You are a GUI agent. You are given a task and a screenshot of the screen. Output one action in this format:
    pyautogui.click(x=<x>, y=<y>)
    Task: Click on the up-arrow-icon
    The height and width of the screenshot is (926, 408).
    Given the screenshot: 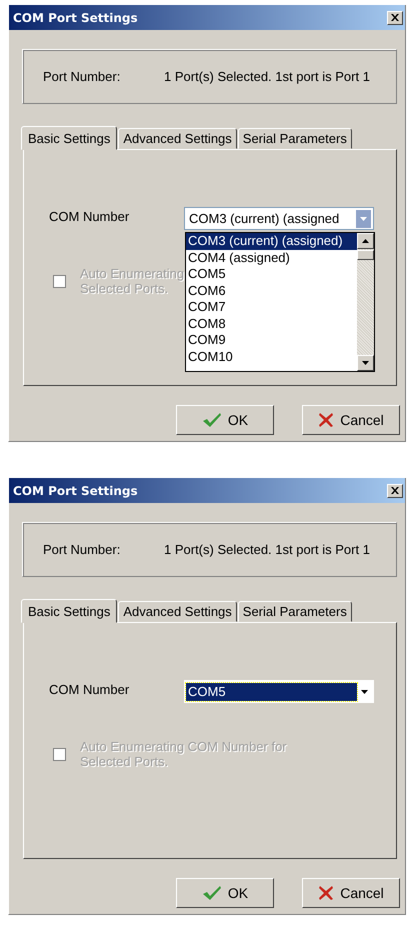 What is the action you would take?
    pyautogui.click(x=365, y=241)
    